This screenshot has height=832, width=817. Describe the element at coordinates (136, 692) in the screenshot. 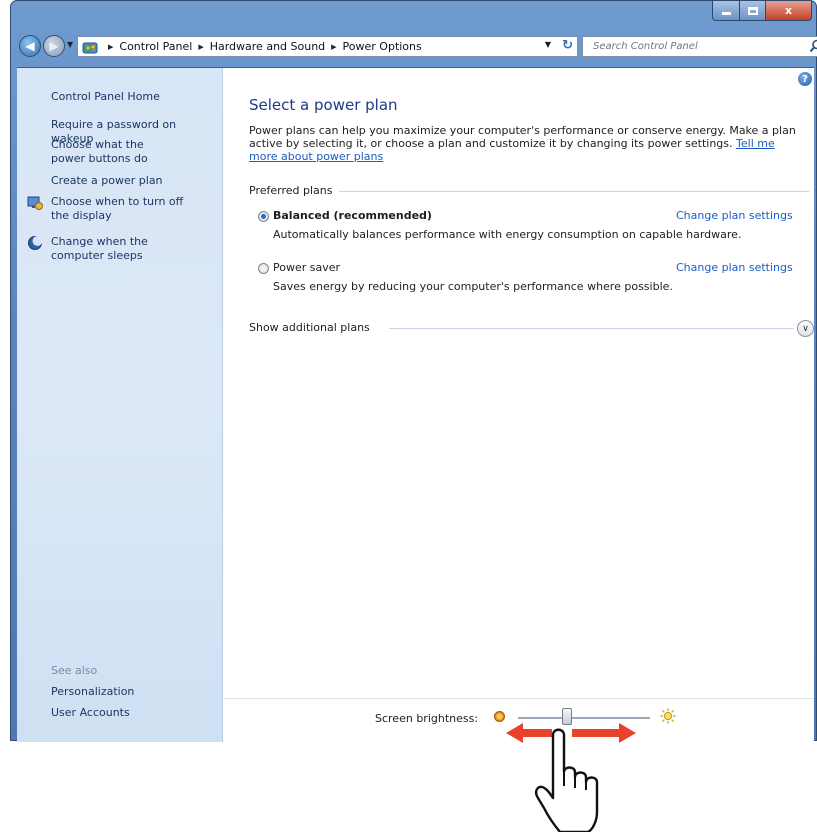

I see `sidebar-item-personalization: Personalization` at that location.